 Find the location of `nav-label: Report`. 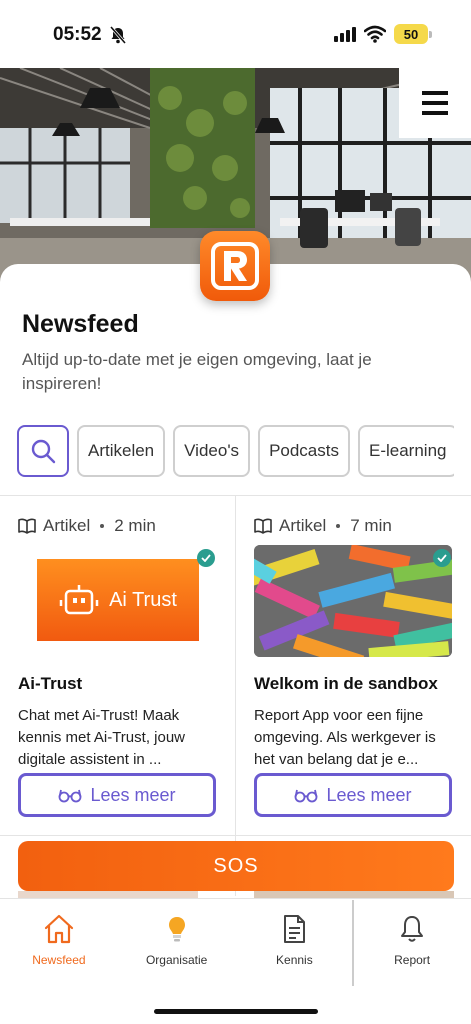

nav-label: Report is located at coordinates (412, 960).